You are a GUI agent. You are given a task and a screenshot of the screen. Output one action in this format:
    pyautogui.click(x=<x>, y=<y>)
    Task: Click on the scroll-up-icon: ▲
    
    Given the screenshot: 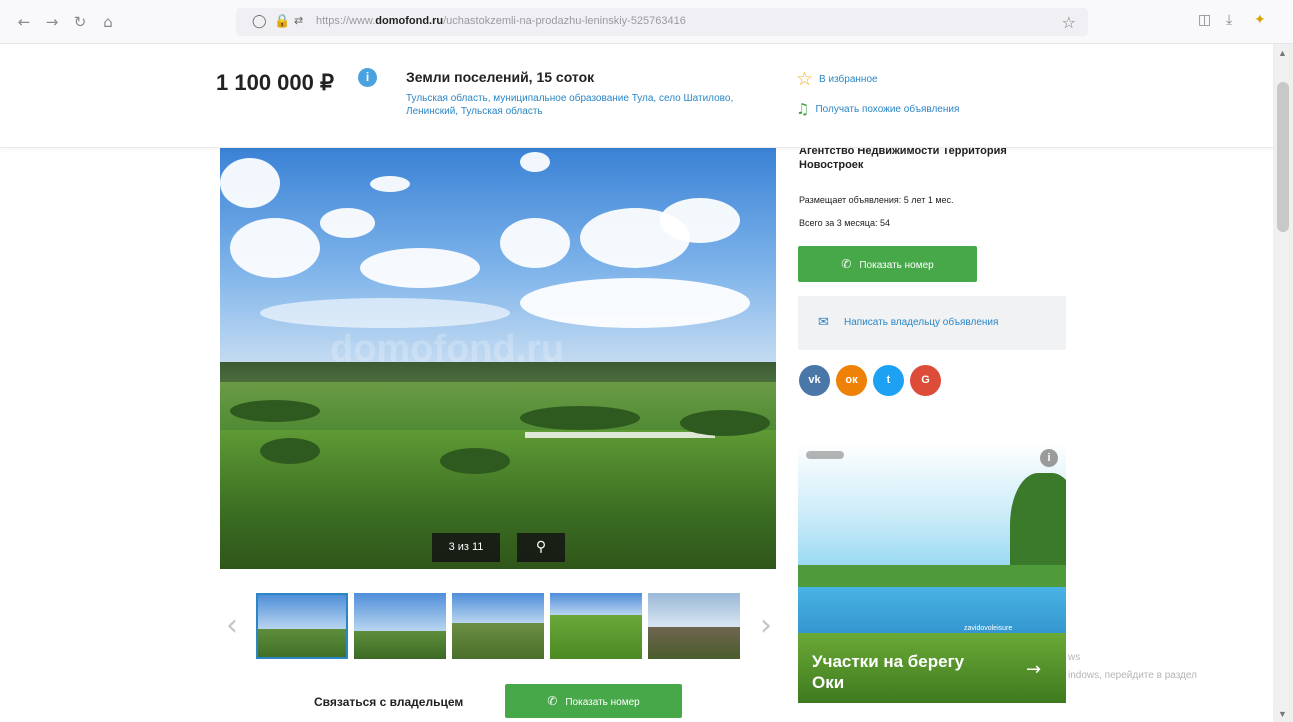 What is the action you would take?
    pyautogui.click(x=1282, y=53)
    